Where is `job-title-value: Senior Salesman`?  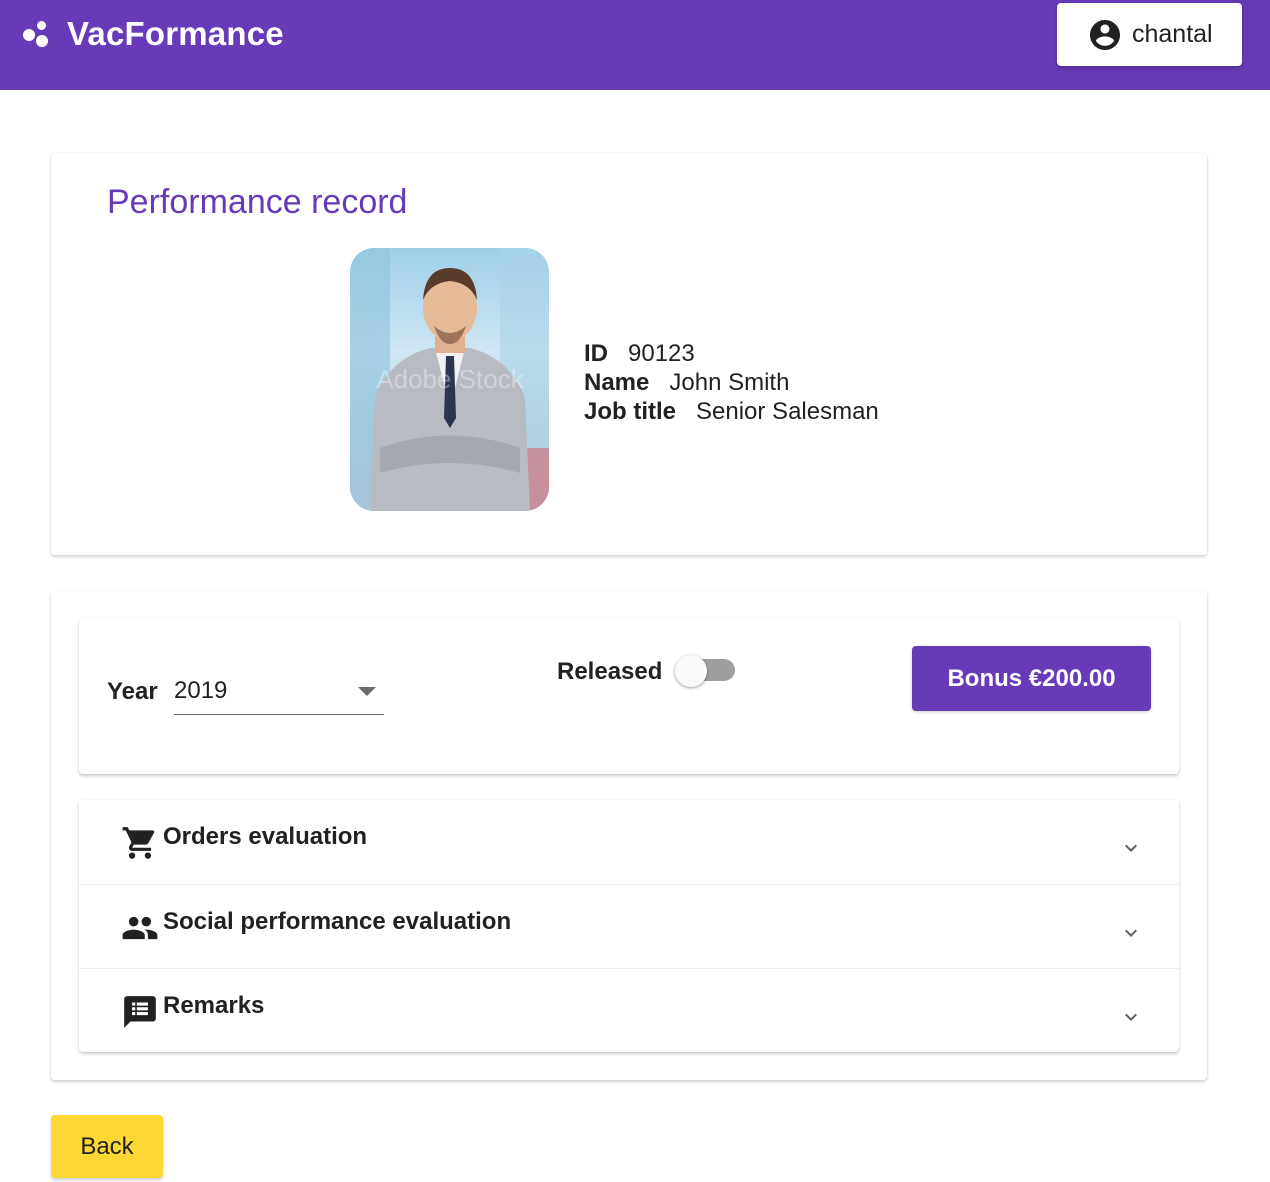
job-title-value: Senior Salesman is located at coordinates (787, 411).